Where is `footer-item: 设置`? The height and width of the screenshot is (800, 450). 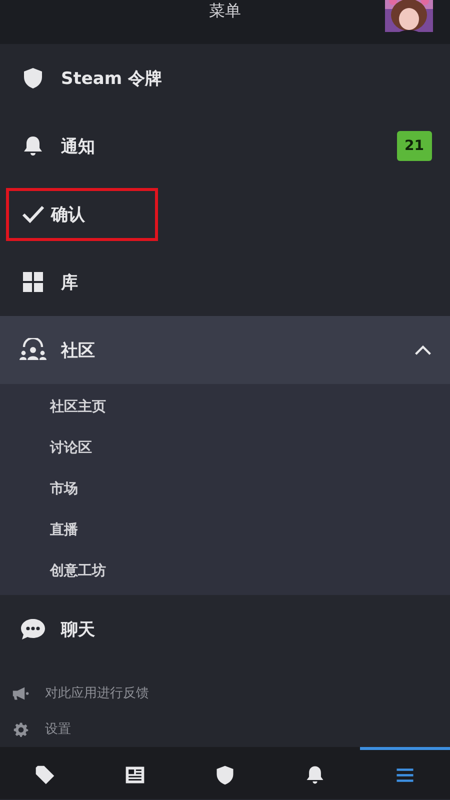 footer-item: 设置 is located at coordinates (225, 729).